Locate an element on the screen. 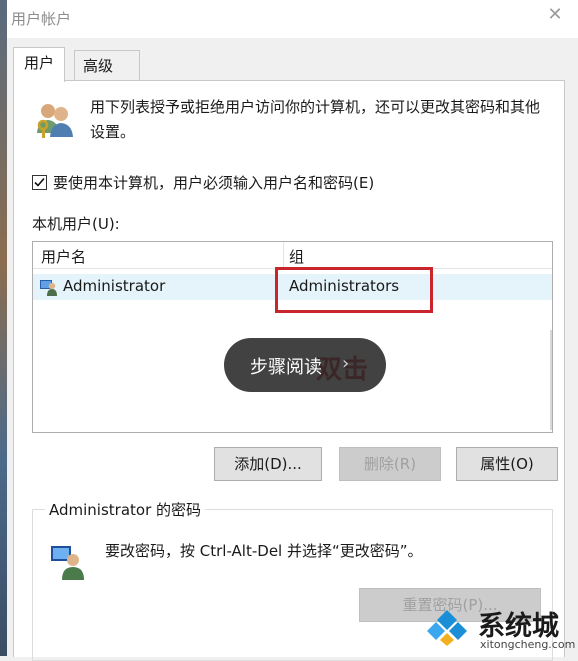 The image size is (578, 661). step-reading-label: 步骤阅读 is located at coordinates (286, 367).